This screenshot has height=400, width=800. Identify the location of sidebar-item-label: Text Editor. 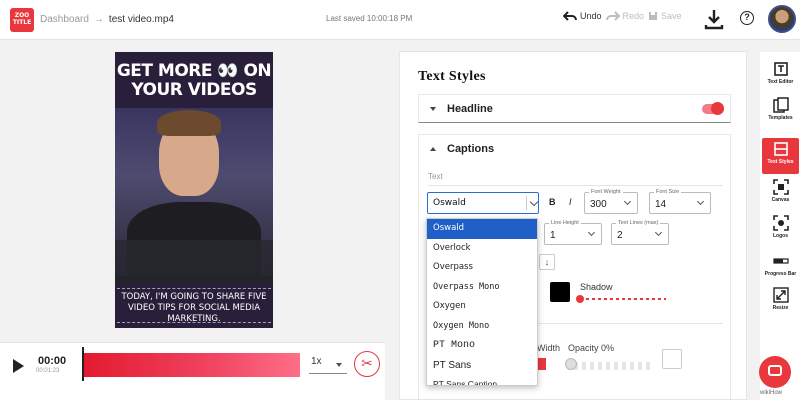
(780, 82).